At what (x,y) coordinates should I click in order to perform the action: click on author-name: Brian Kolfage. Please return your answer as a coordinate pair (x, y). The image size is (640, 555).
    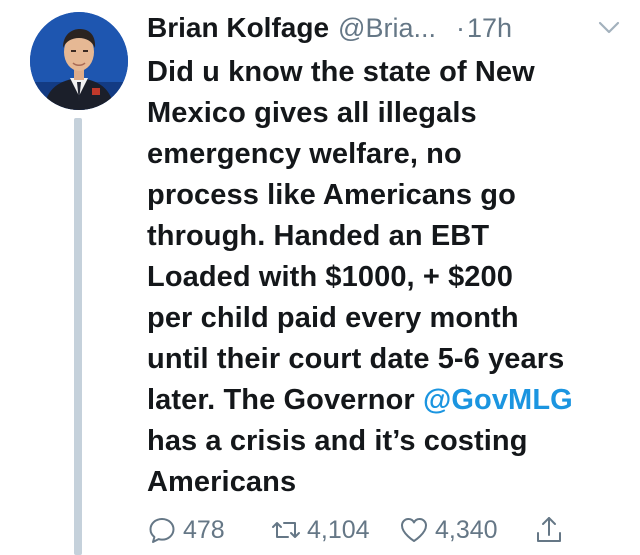
    Looking at the image, I should click on (238, 28).